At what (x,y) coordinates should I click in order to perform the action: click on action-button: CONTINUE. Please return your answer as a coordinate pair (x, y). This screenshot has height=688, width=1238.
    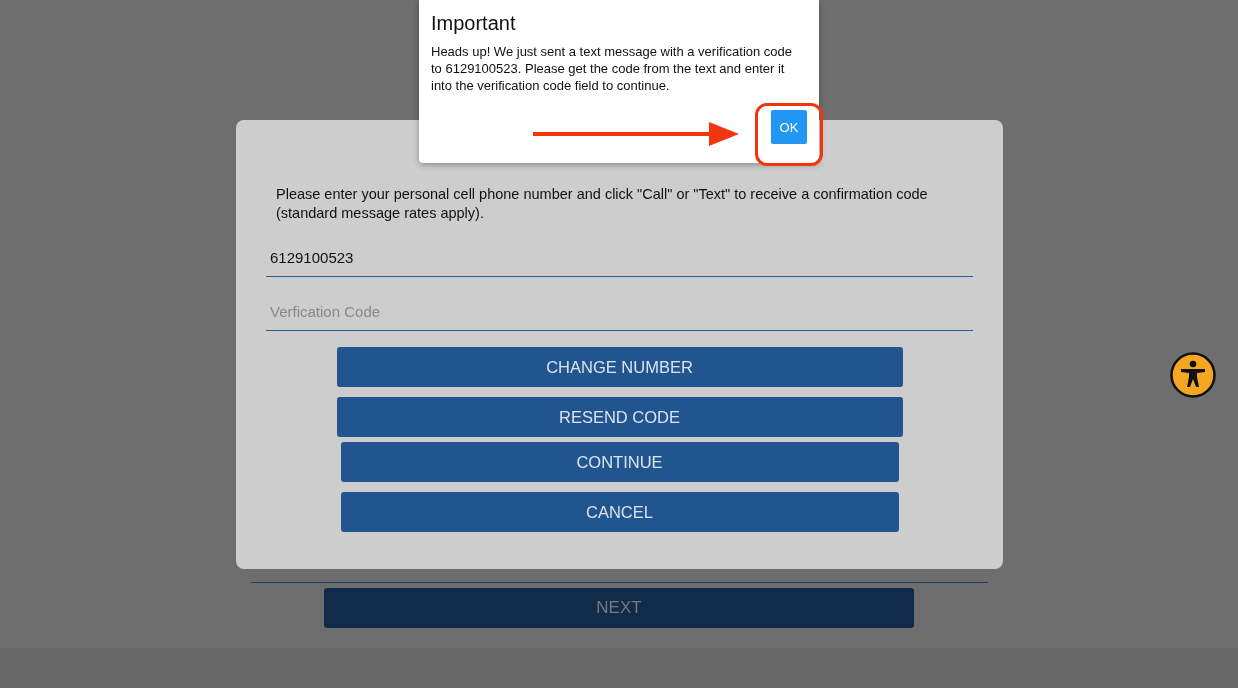
    Looking at the image, I should click on (619, 462).